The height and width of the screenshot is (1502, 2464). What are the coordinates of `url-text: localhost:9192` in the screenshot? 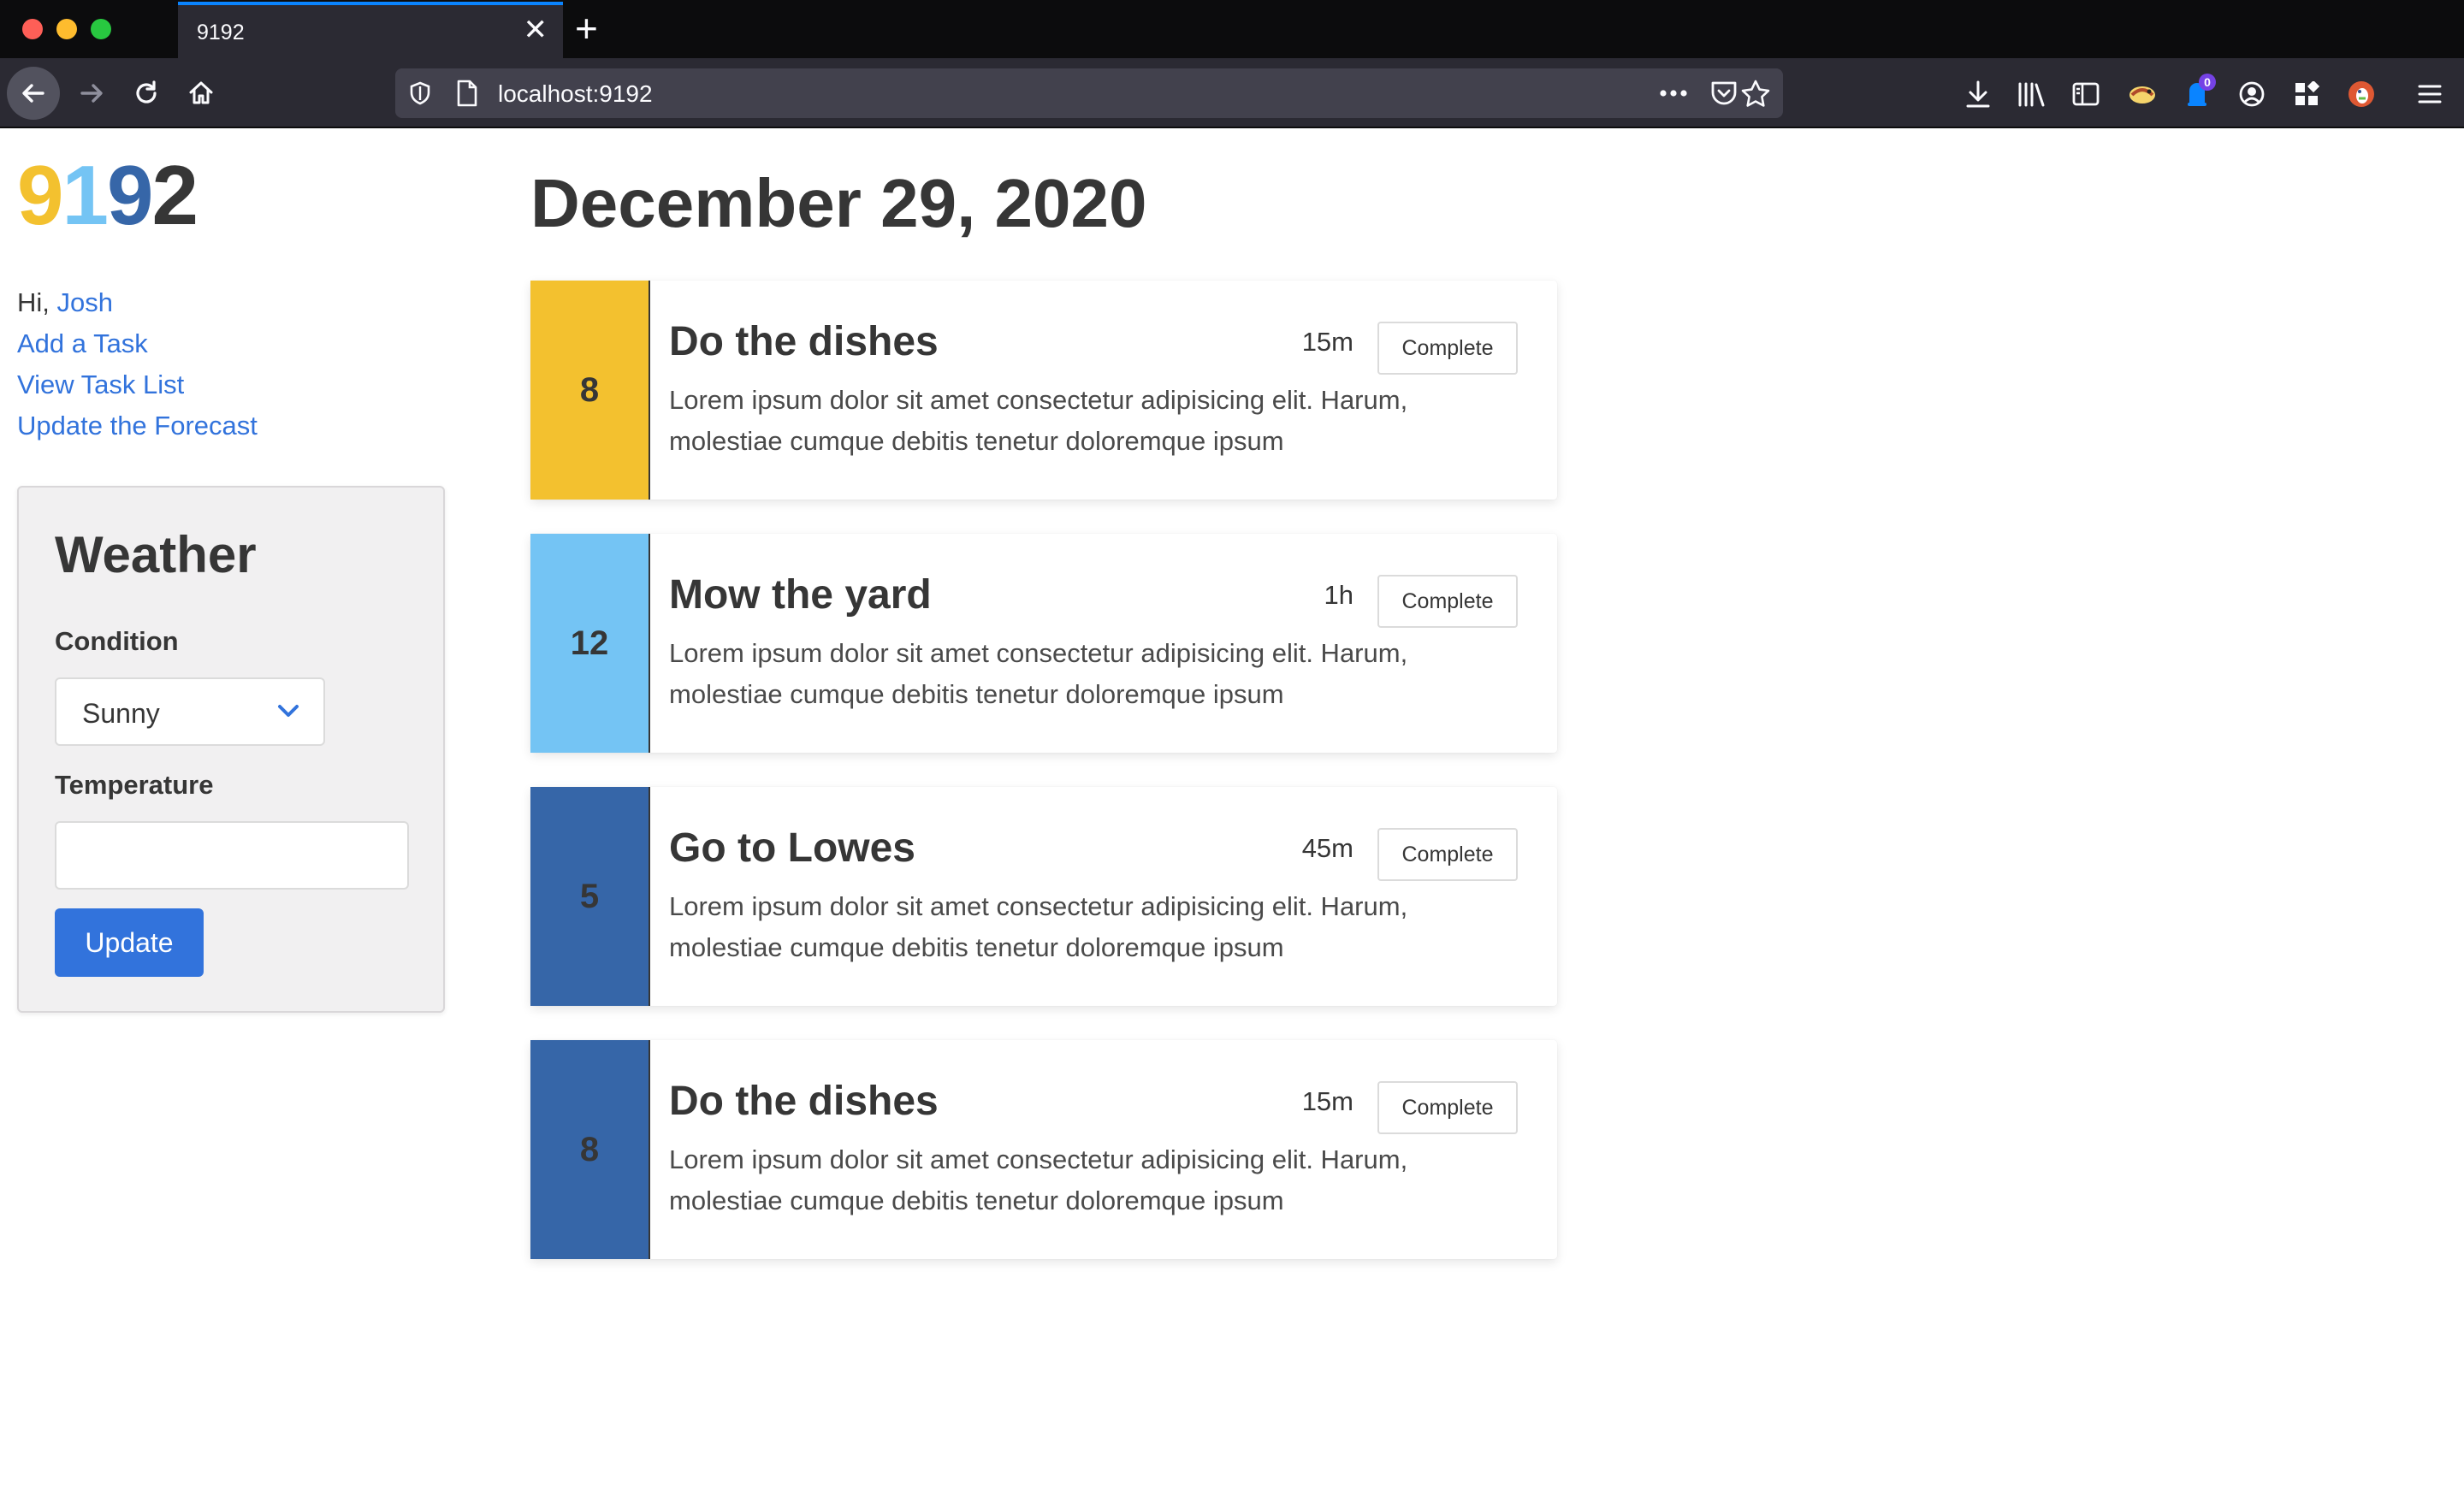 It's located at (575, 94).